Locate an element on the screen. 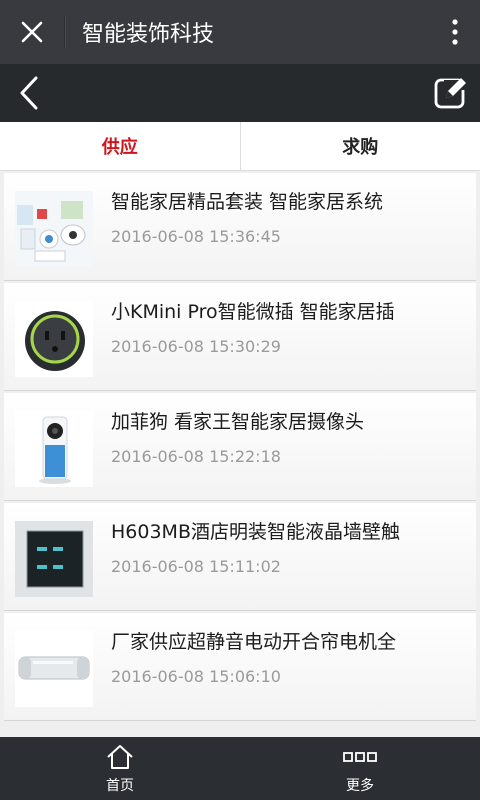 Image resolution: width=480 pixels, height=800 pixels. home-icon is located at coordinates (120, 756).